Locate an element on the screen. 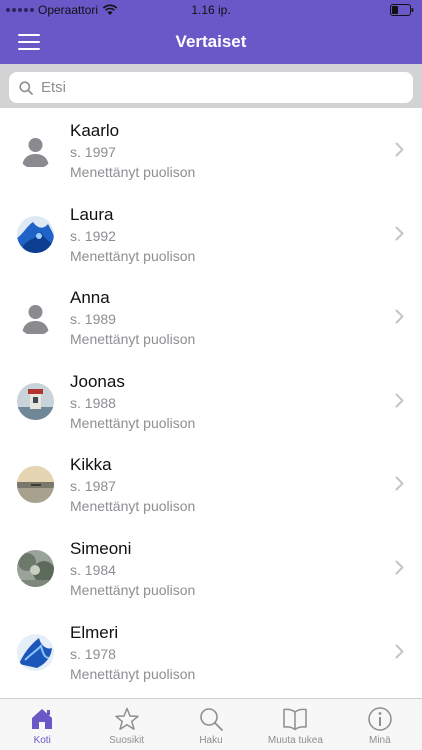 This screenshot has width=422, height=750. list-item: Kaarlo s. 1997 Menettänyt puolison is located at coordinates (211, 150).